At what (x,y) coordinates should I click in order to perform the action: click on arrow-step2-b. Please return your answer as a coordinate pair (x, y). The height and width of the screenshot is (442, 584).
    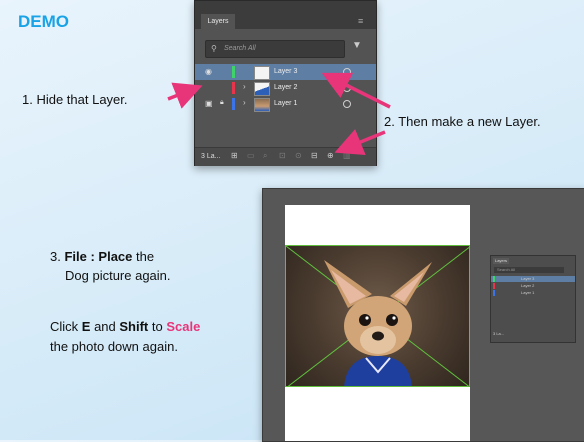
    Looking at the image, I should click on (360, 142).